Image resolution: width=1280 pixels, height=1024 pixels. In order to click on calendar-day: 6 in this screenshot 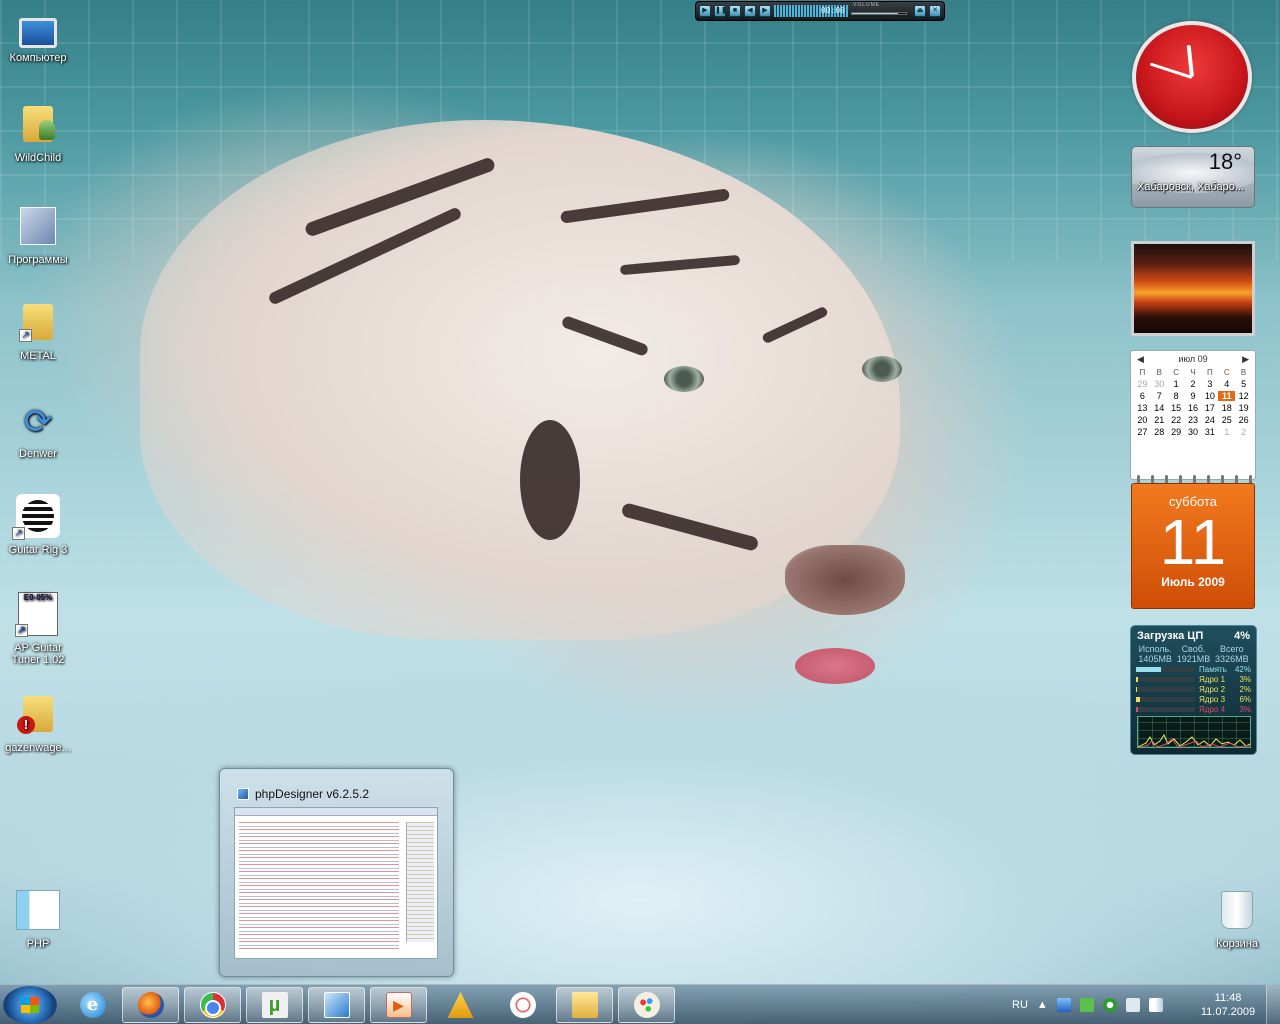, I will do `click(1142, 396)`.